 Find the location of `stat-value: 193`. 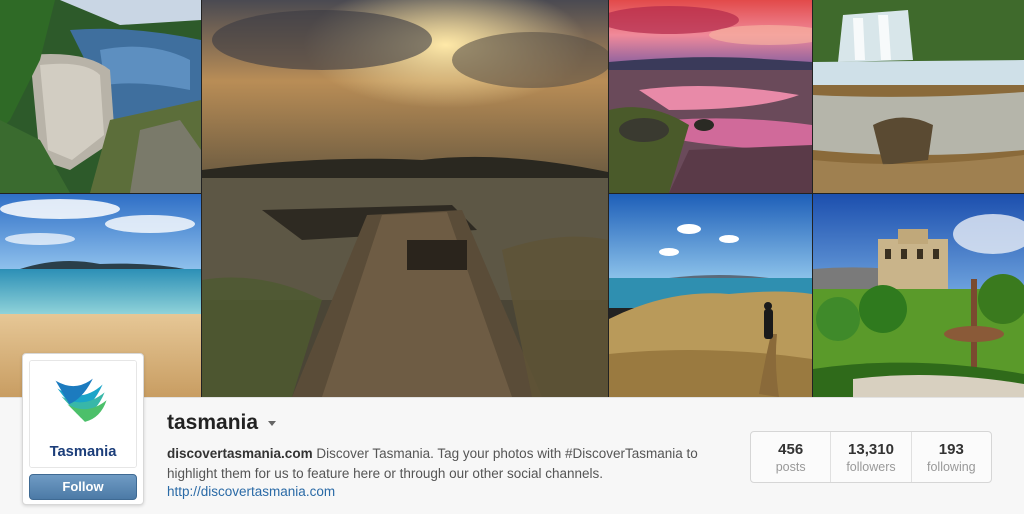

stat-value: 193 is located at coordinates (951, 449).